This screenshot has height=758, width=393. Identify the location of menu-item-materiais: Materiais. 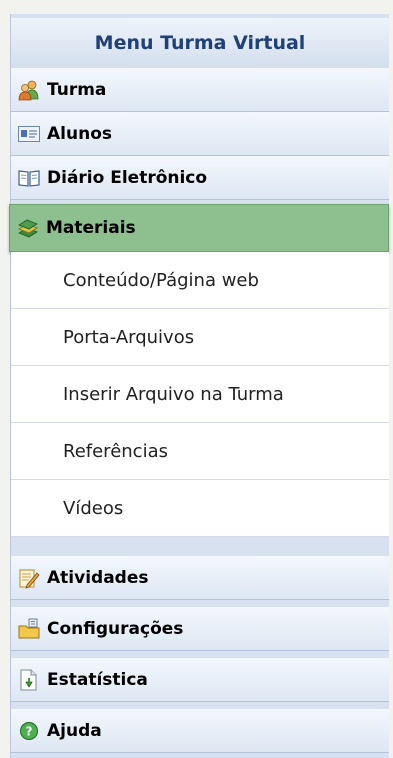
(199, 228).